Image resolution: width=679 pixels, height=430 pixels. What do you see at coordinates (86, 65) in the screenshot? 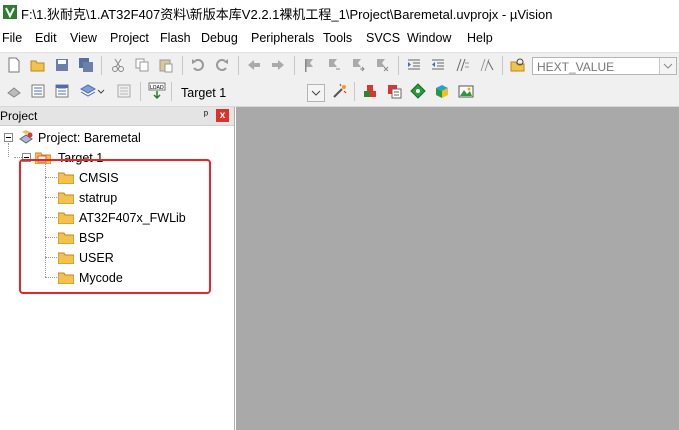
I see `save-all-icon` at bounding box center [86, 65].